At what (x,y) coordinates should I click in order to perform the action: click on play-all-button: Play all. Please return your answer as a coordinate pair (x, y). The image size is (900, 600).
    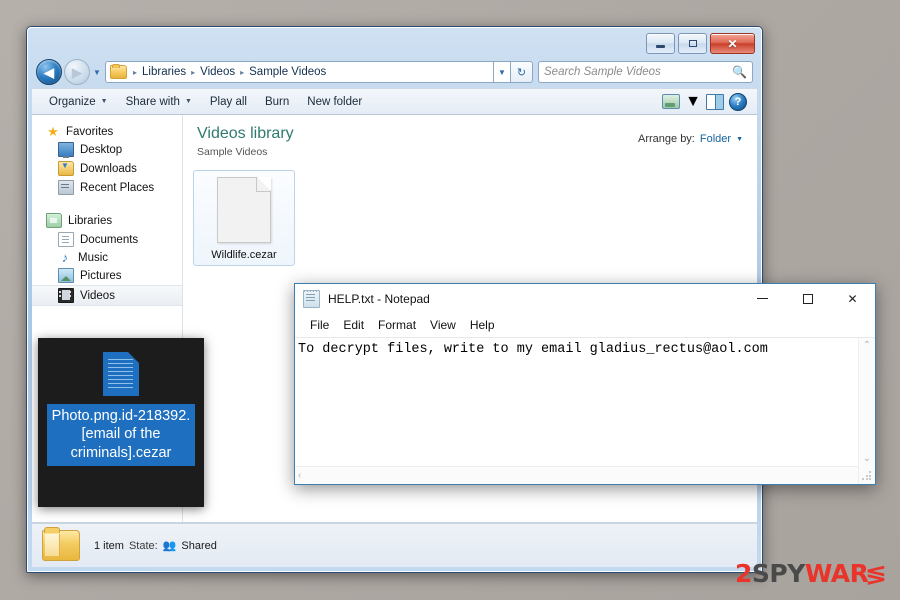
    Looking at the image, I should click on (228, 102).